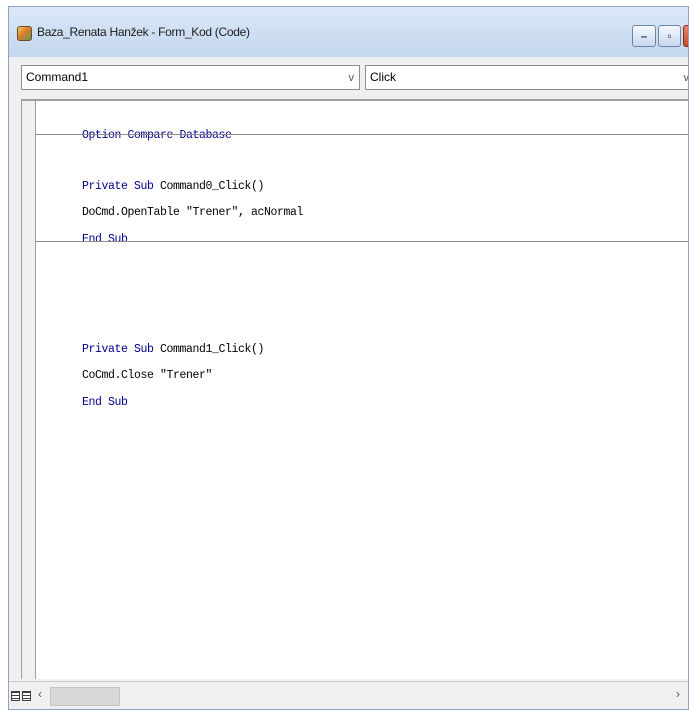  What do you see at coordinates (190, 77) in the screenshot?
I see `object-dropdown: Command1 v` at bounding box center [190, 77].